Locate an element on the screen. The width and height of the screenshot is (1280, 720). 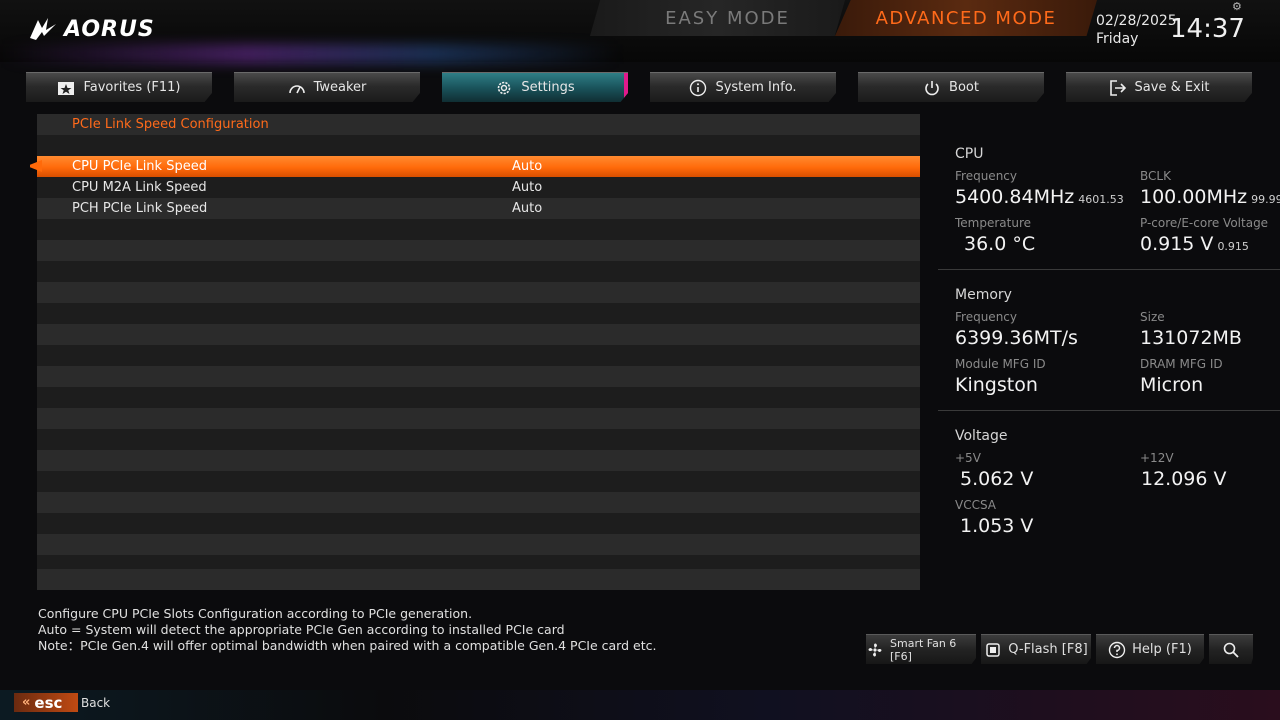
bclk-label: BCLK is located at coordinates (1155, 176).